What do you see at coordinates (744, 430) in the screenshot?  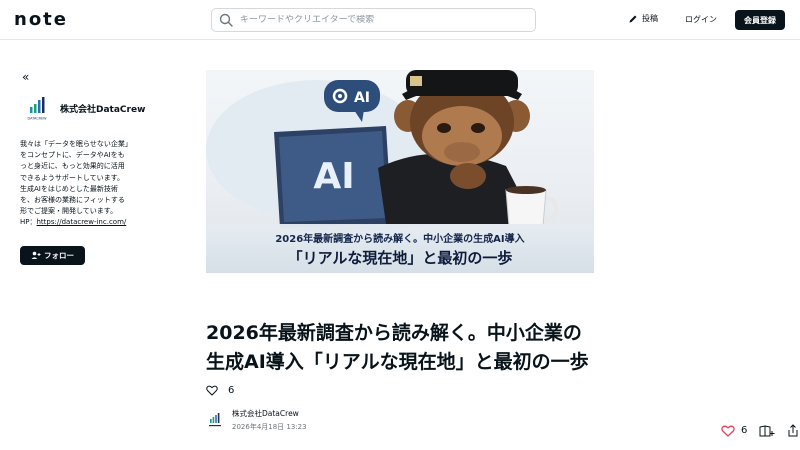 I see `floating-like-count: 6` at bounding box center [744, 430].